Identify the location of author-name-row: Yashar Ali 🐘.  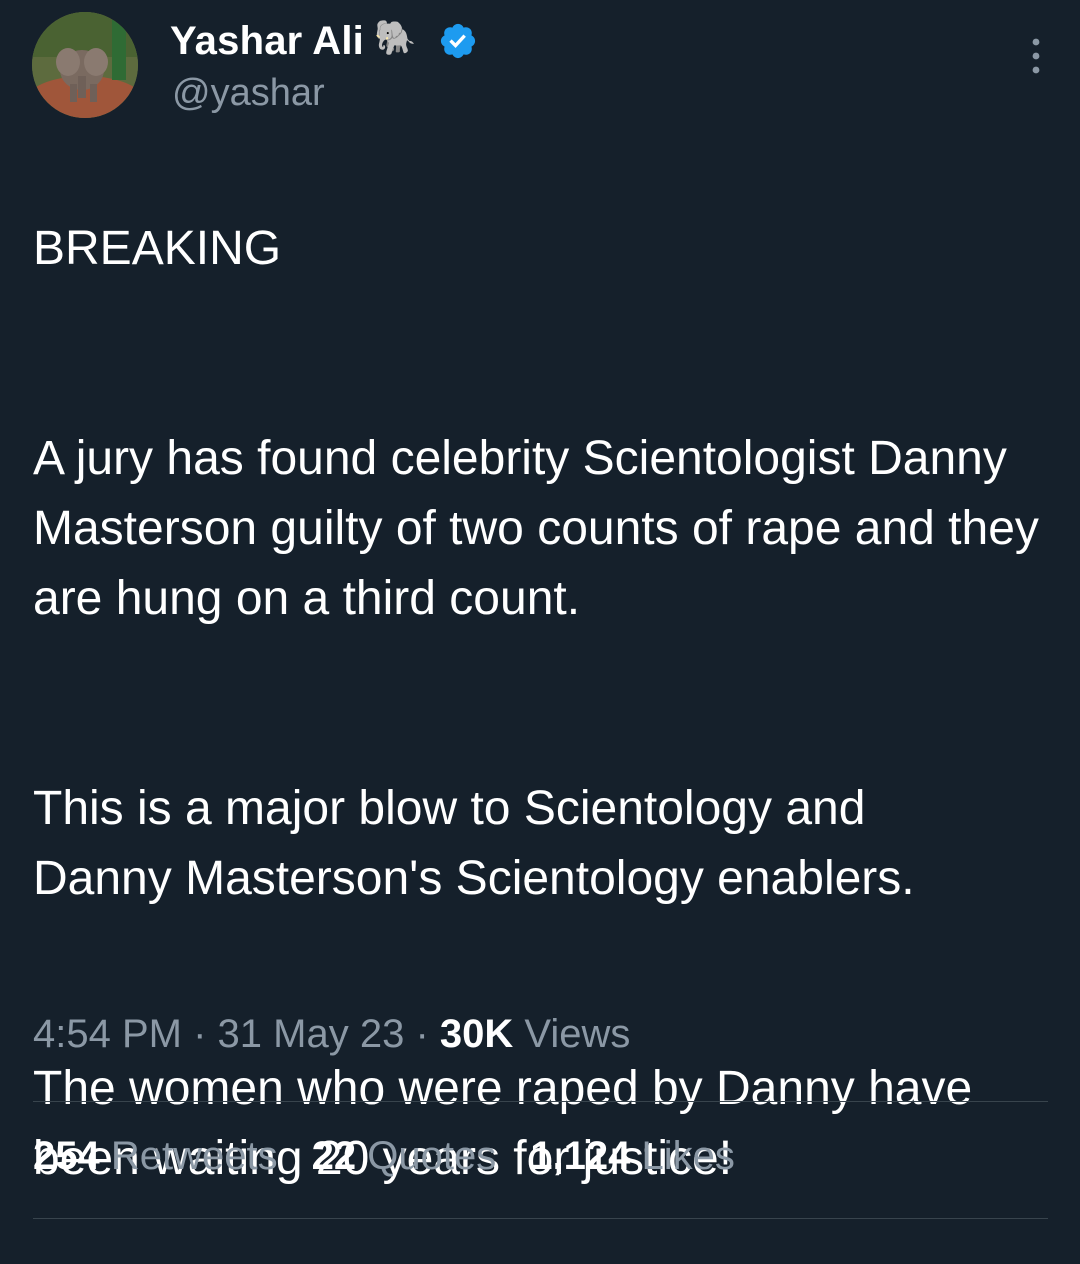
(324, 41).